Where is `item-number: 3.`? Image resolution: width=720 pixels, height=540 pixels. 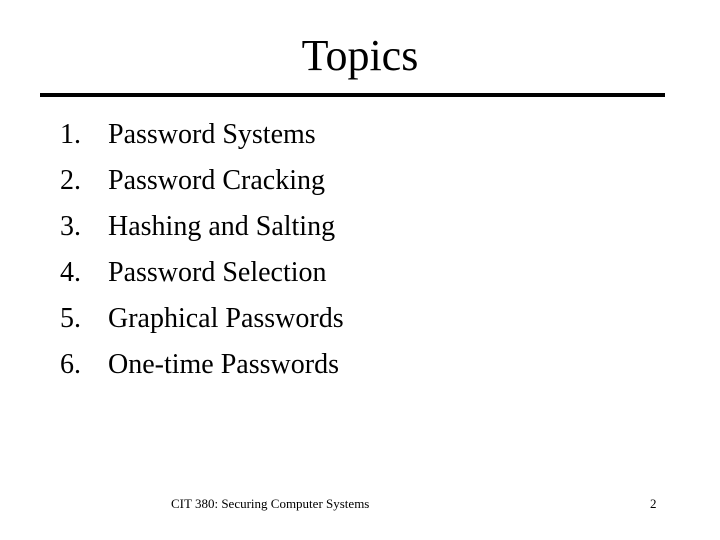
item-number: 3. is located at coordinates (70, 226).